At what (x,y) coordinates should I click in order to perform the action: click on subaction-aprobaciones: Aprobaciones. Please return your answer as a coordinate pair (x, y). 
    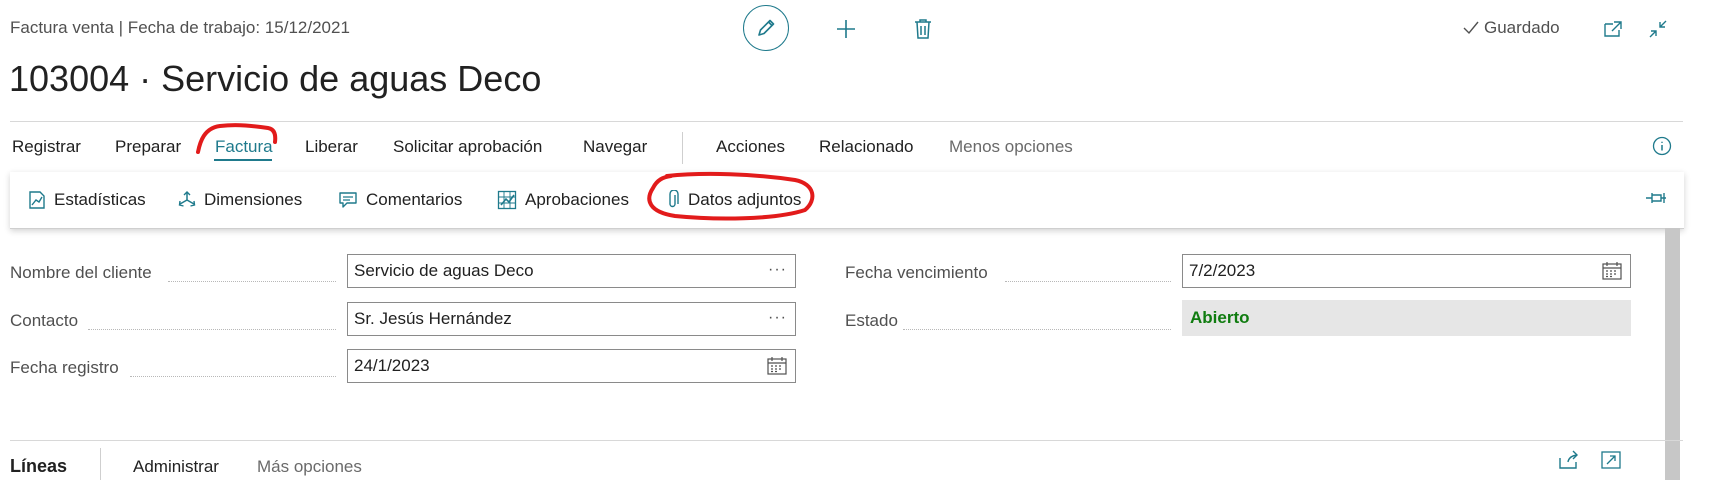
    Looking at the image, I should click on (563, 200).